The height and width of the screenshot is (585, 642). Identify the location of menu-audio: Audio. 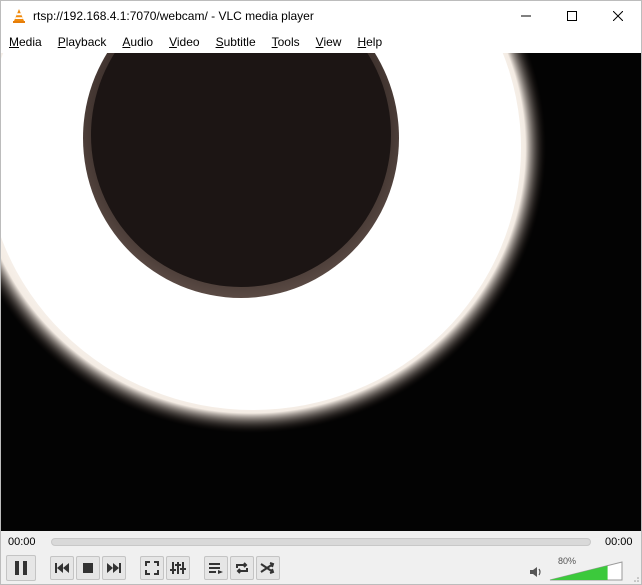
(137, 42).